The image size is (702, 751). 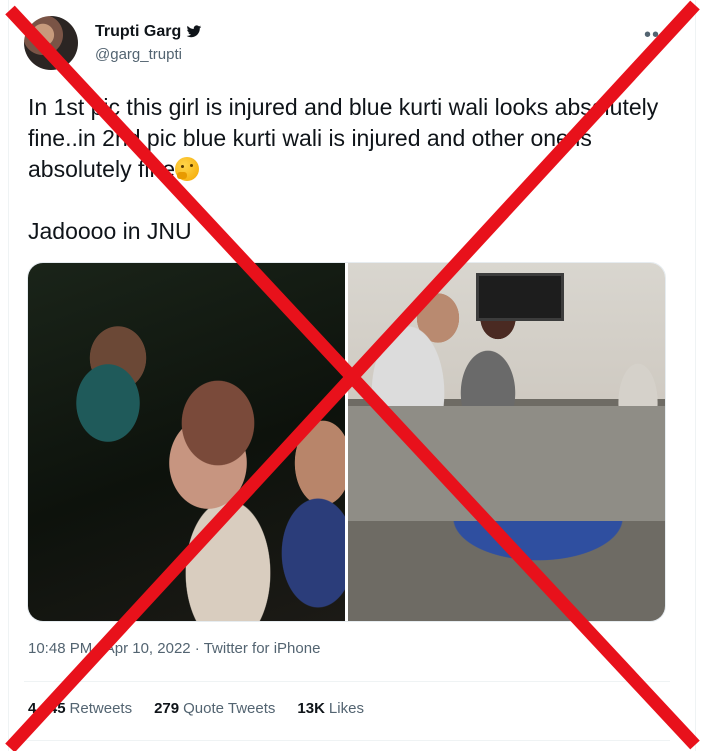 I want to click on tweet-date: Apr 10, 2022, so click(x=148, y=648).